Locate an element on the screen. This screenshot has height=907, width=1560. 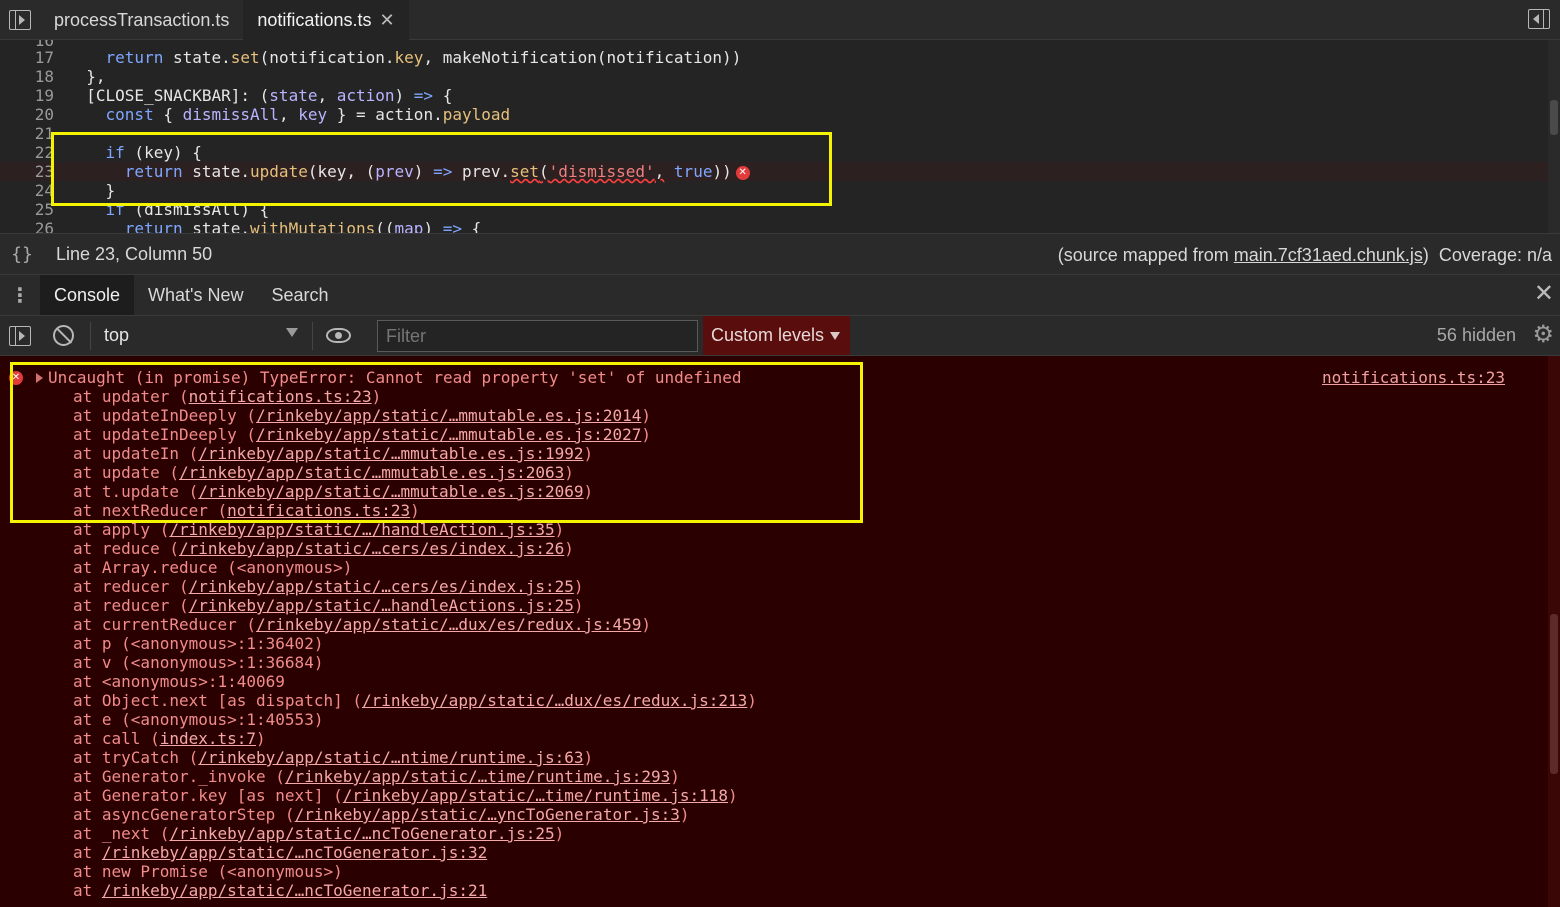
chevron-down-icon is located at coordinates (292, 332).